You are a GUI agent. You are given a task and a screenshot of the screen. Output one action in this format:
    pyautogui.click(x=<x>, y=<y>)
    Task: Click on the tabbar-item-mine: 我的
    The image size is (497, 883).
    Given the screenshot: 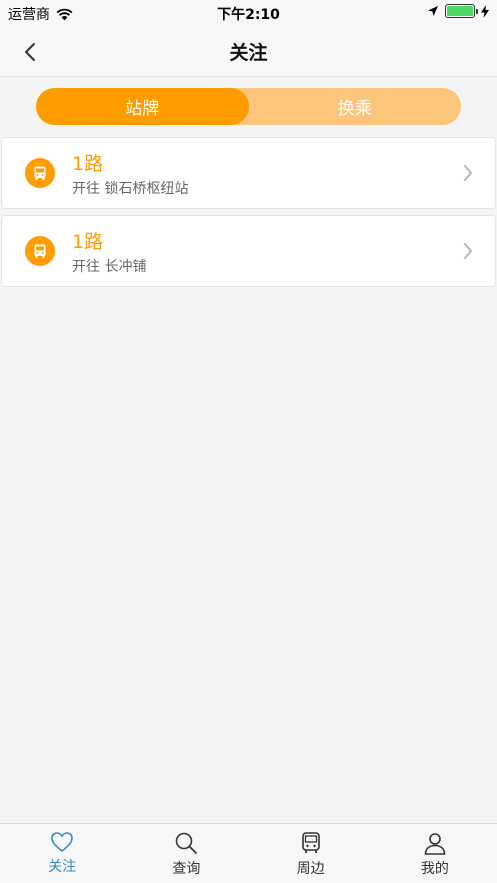 What is the action you would take?
    pyautogui.click(x=435, y=853)
    